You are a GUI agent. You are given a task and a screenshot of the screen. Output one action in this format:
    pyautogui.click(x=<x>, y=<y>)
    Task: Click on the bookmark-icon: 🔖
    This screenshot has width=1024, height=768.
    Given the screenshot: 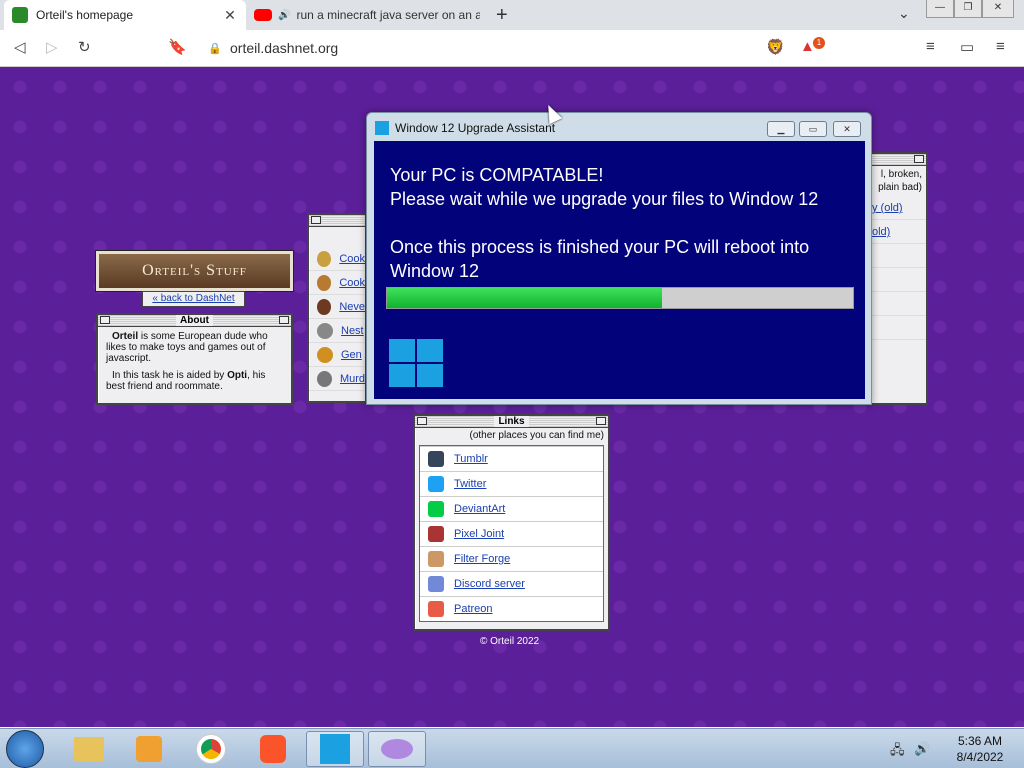 What is the action you would take?
    pyautogui.click(x=177, y=47)
    